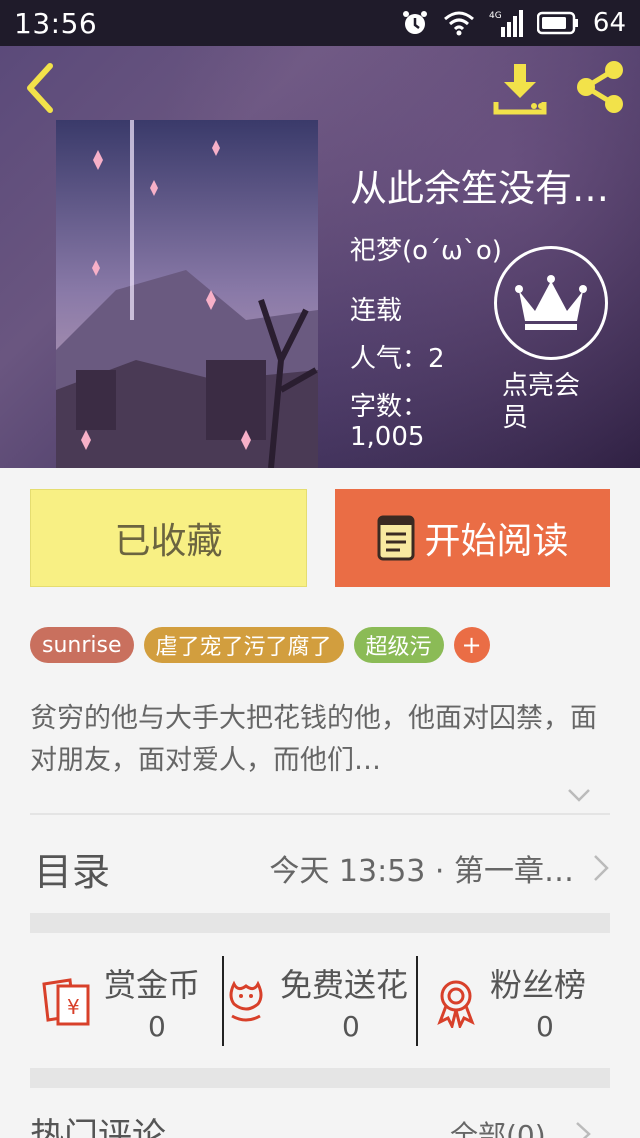  I want to click on crown-icon, so click(551, 302).